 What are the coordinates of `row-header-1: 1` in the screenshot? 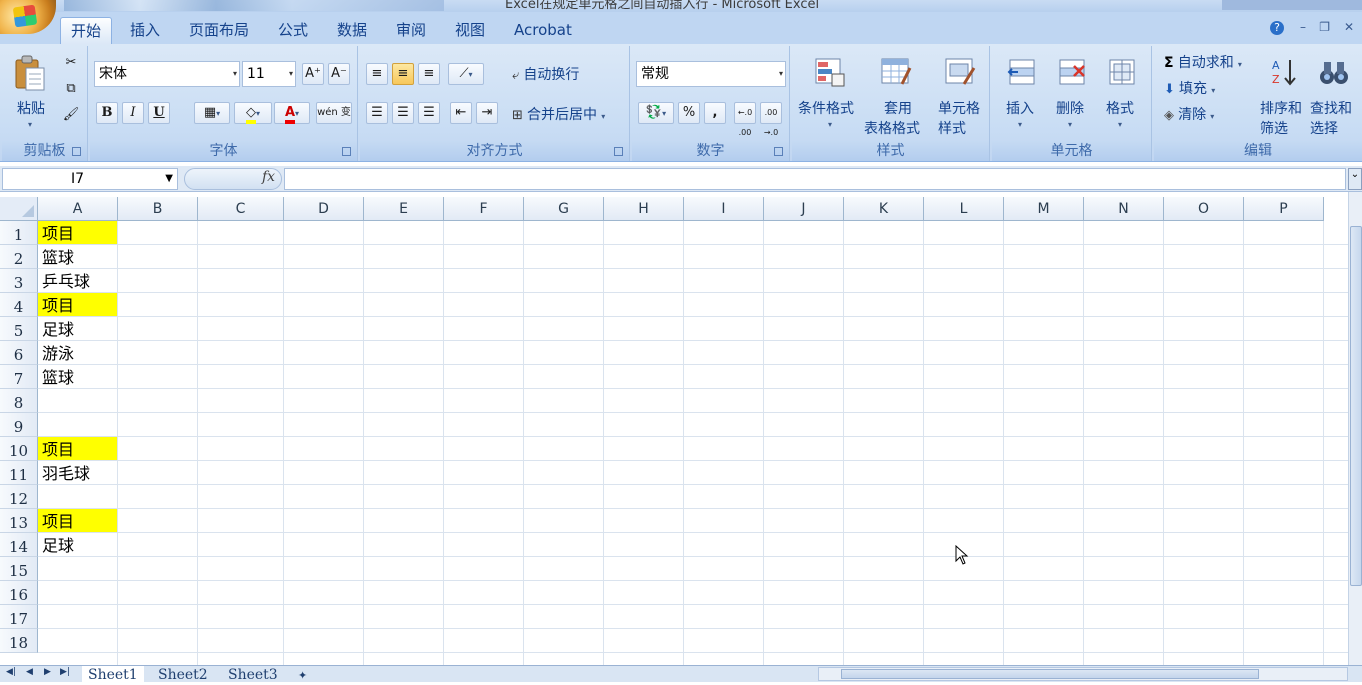 It's located at (19, 233).